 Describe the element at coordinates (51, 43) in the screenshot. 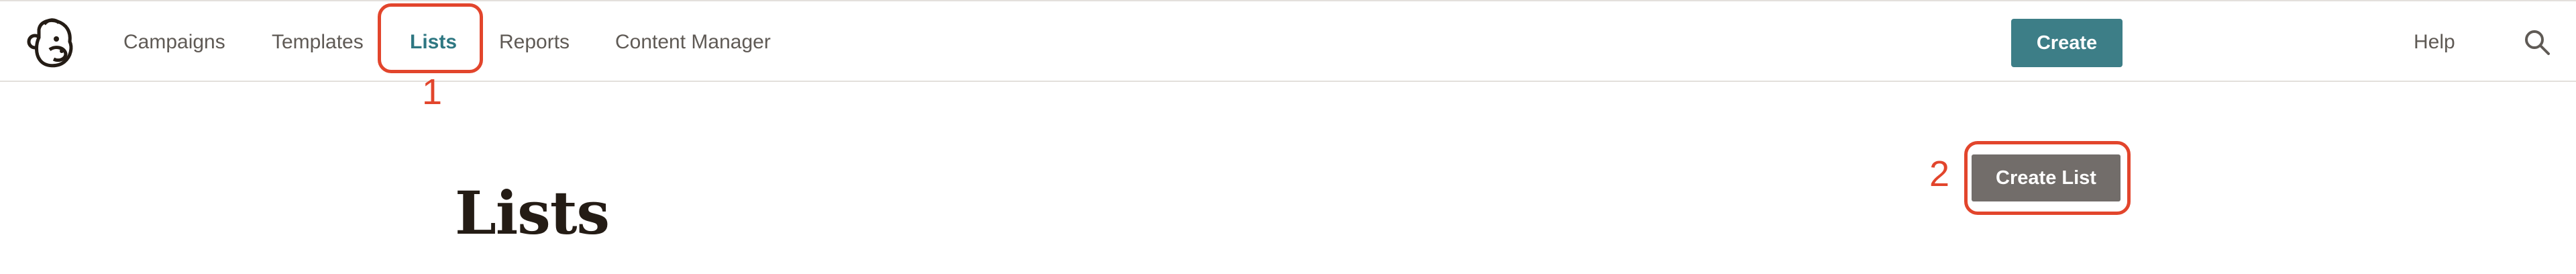

I see `mailchimp-logo-icon` at that location.